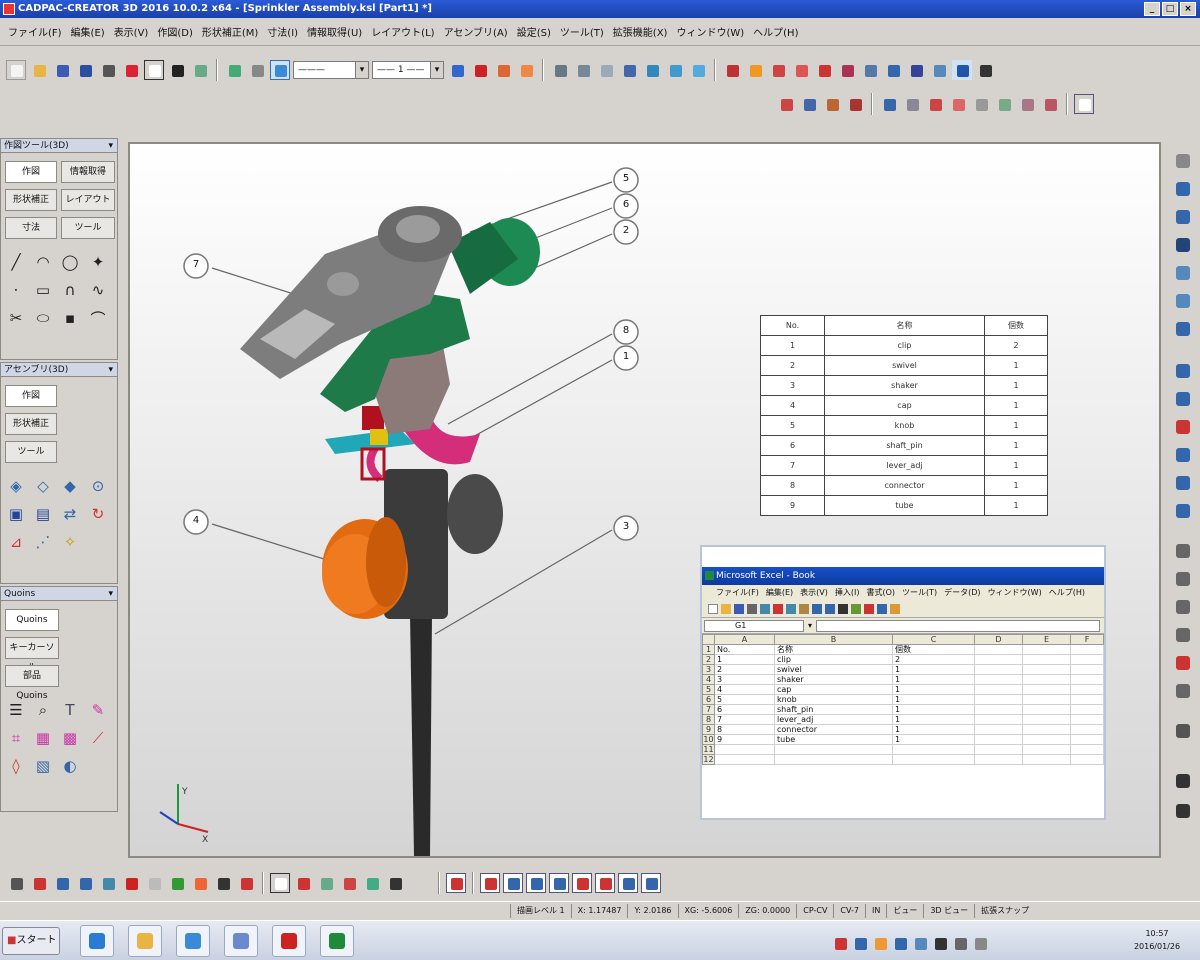  What do you see at coordinates (70, 318) in the screenshot?
I see `fill-tool-icon: ▪` at bounding box center [70, 318].